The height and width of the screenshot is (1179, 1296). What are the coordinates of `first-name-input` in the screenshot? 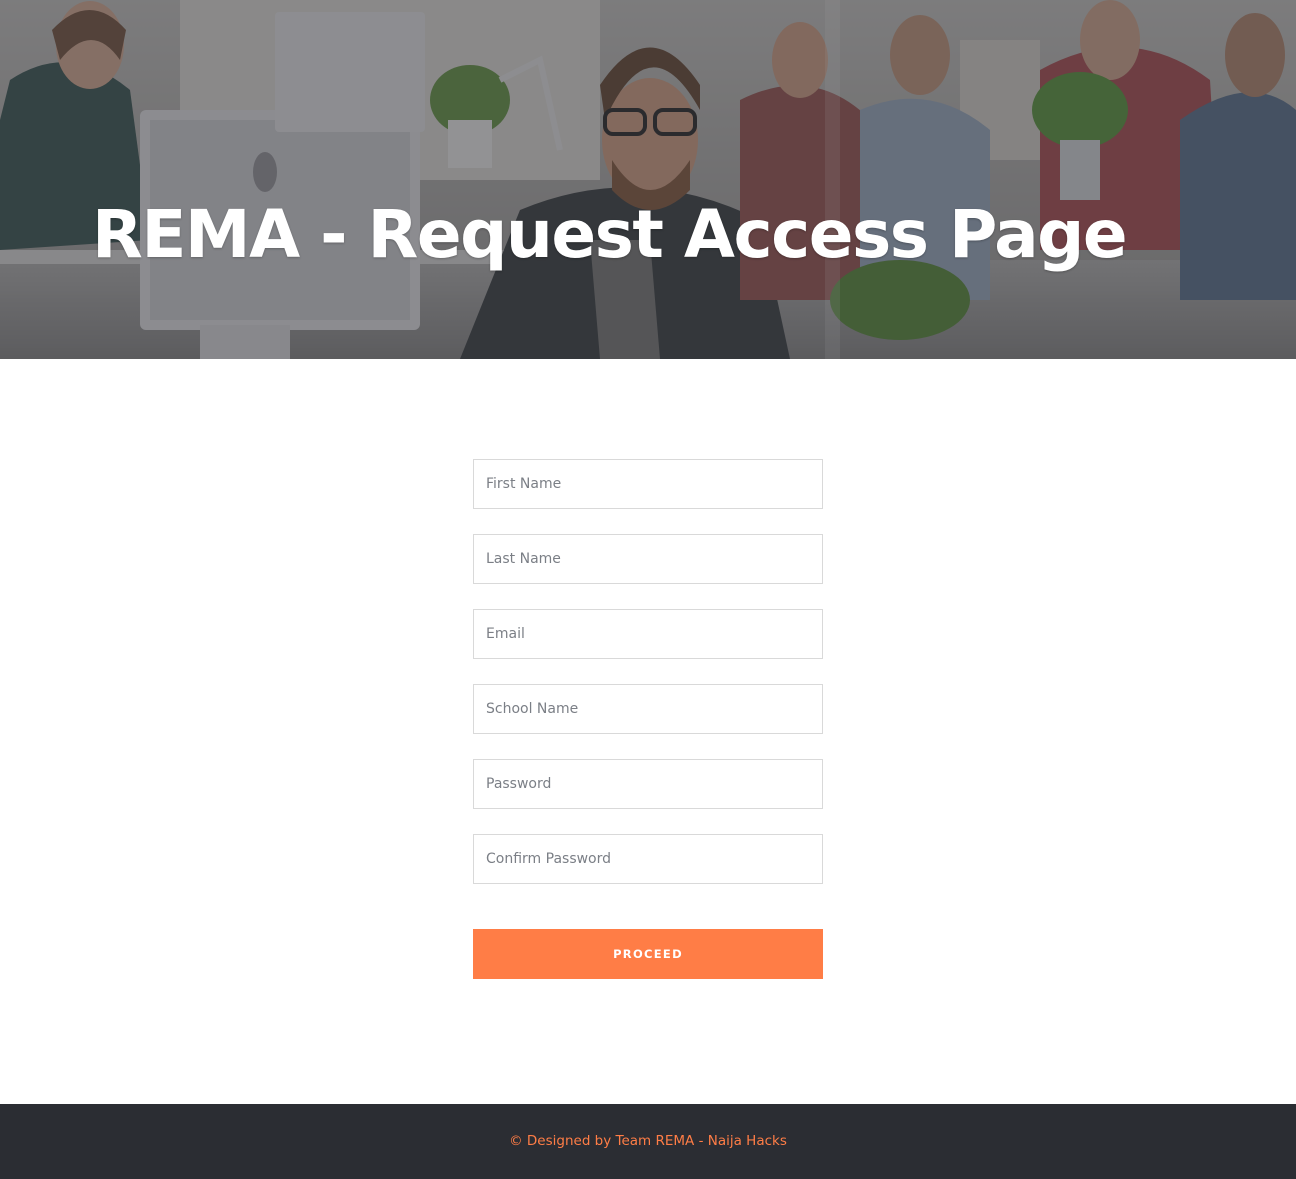 It's located at (648, 484).